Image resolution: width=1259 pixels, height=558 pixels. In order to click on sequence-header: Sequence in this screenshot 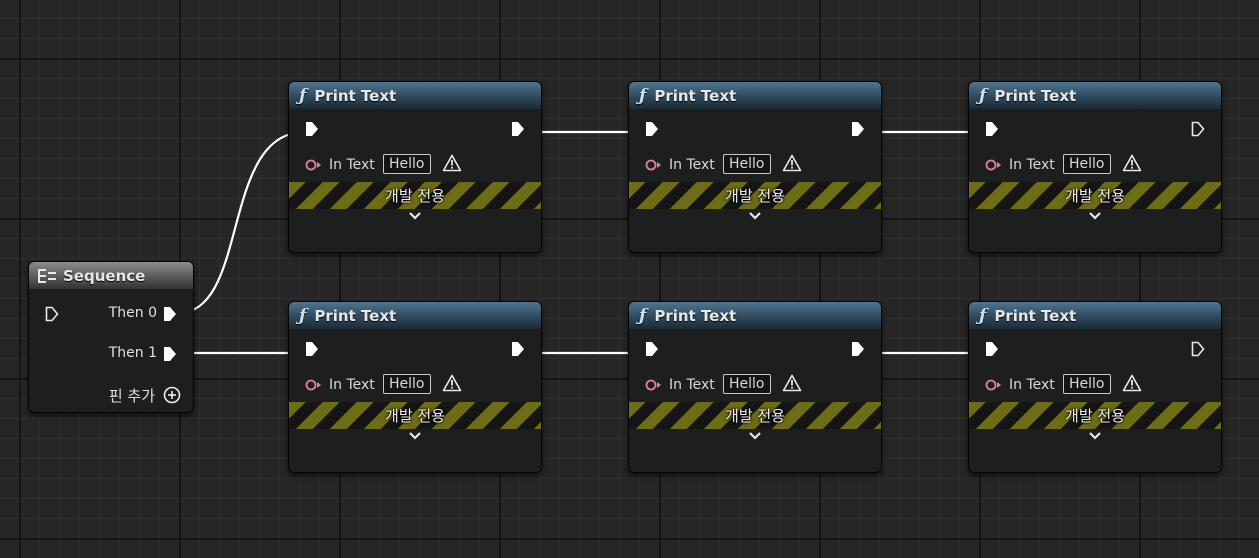, I will do `click(111, 275)`.